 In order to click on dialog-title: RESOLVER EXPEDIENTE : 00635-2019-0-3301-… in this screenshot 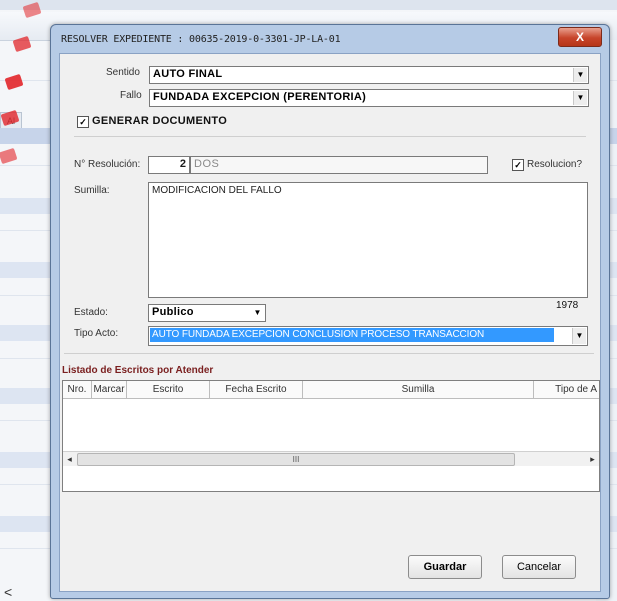, I will do `click(201, 39)`.